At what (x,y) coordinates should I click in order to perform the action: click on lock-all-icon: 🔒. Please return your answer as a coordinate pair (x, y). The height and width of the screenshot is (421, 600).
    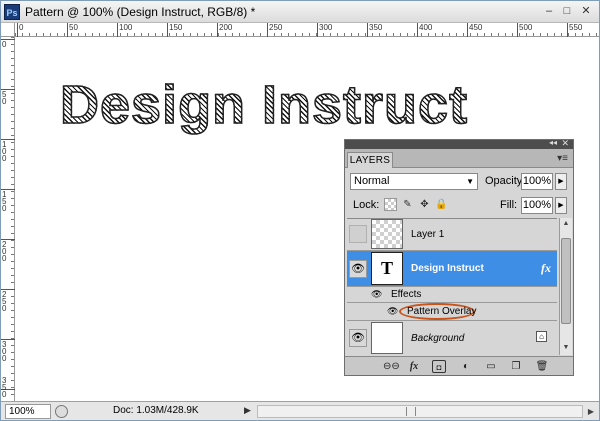
    Looking at the image, I should click on (441, 204).